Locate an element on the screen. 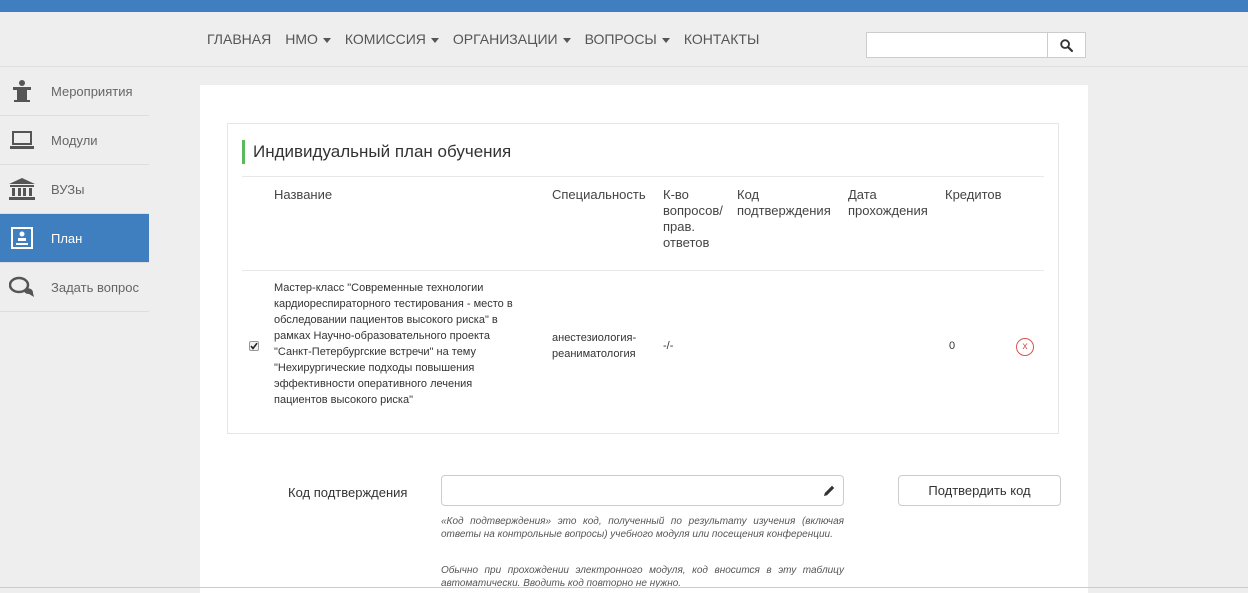 The width and height of the screenshot is (1248, 593). header-confirmation-code: Код подтверждения is located at coordinates (784, 202).